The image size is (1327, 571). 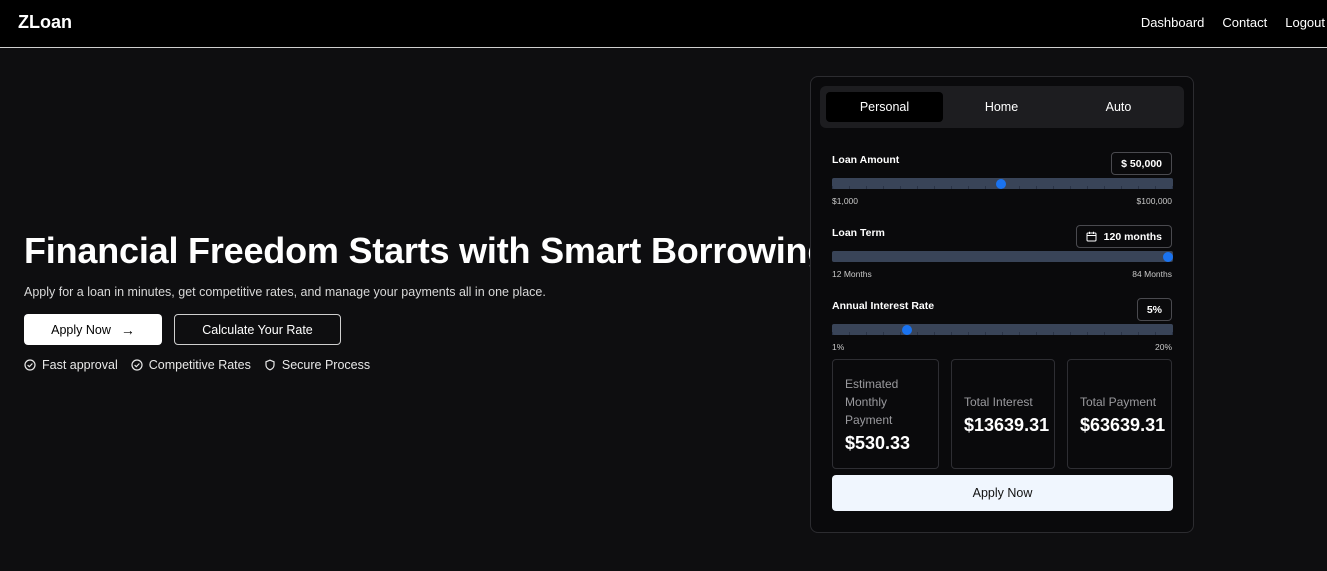 What do you see at coordinates (80, 365) in the screenshot?
I see `feature-label: Fast approval` at bounding box center [80, 365].